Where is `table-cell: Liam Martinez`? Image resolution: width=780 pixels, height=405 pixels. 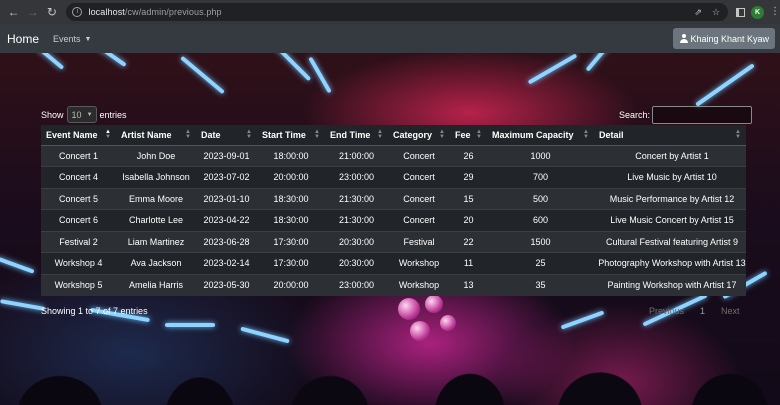 table-cell: Liam Martinez is located at coordinates (156, 241).